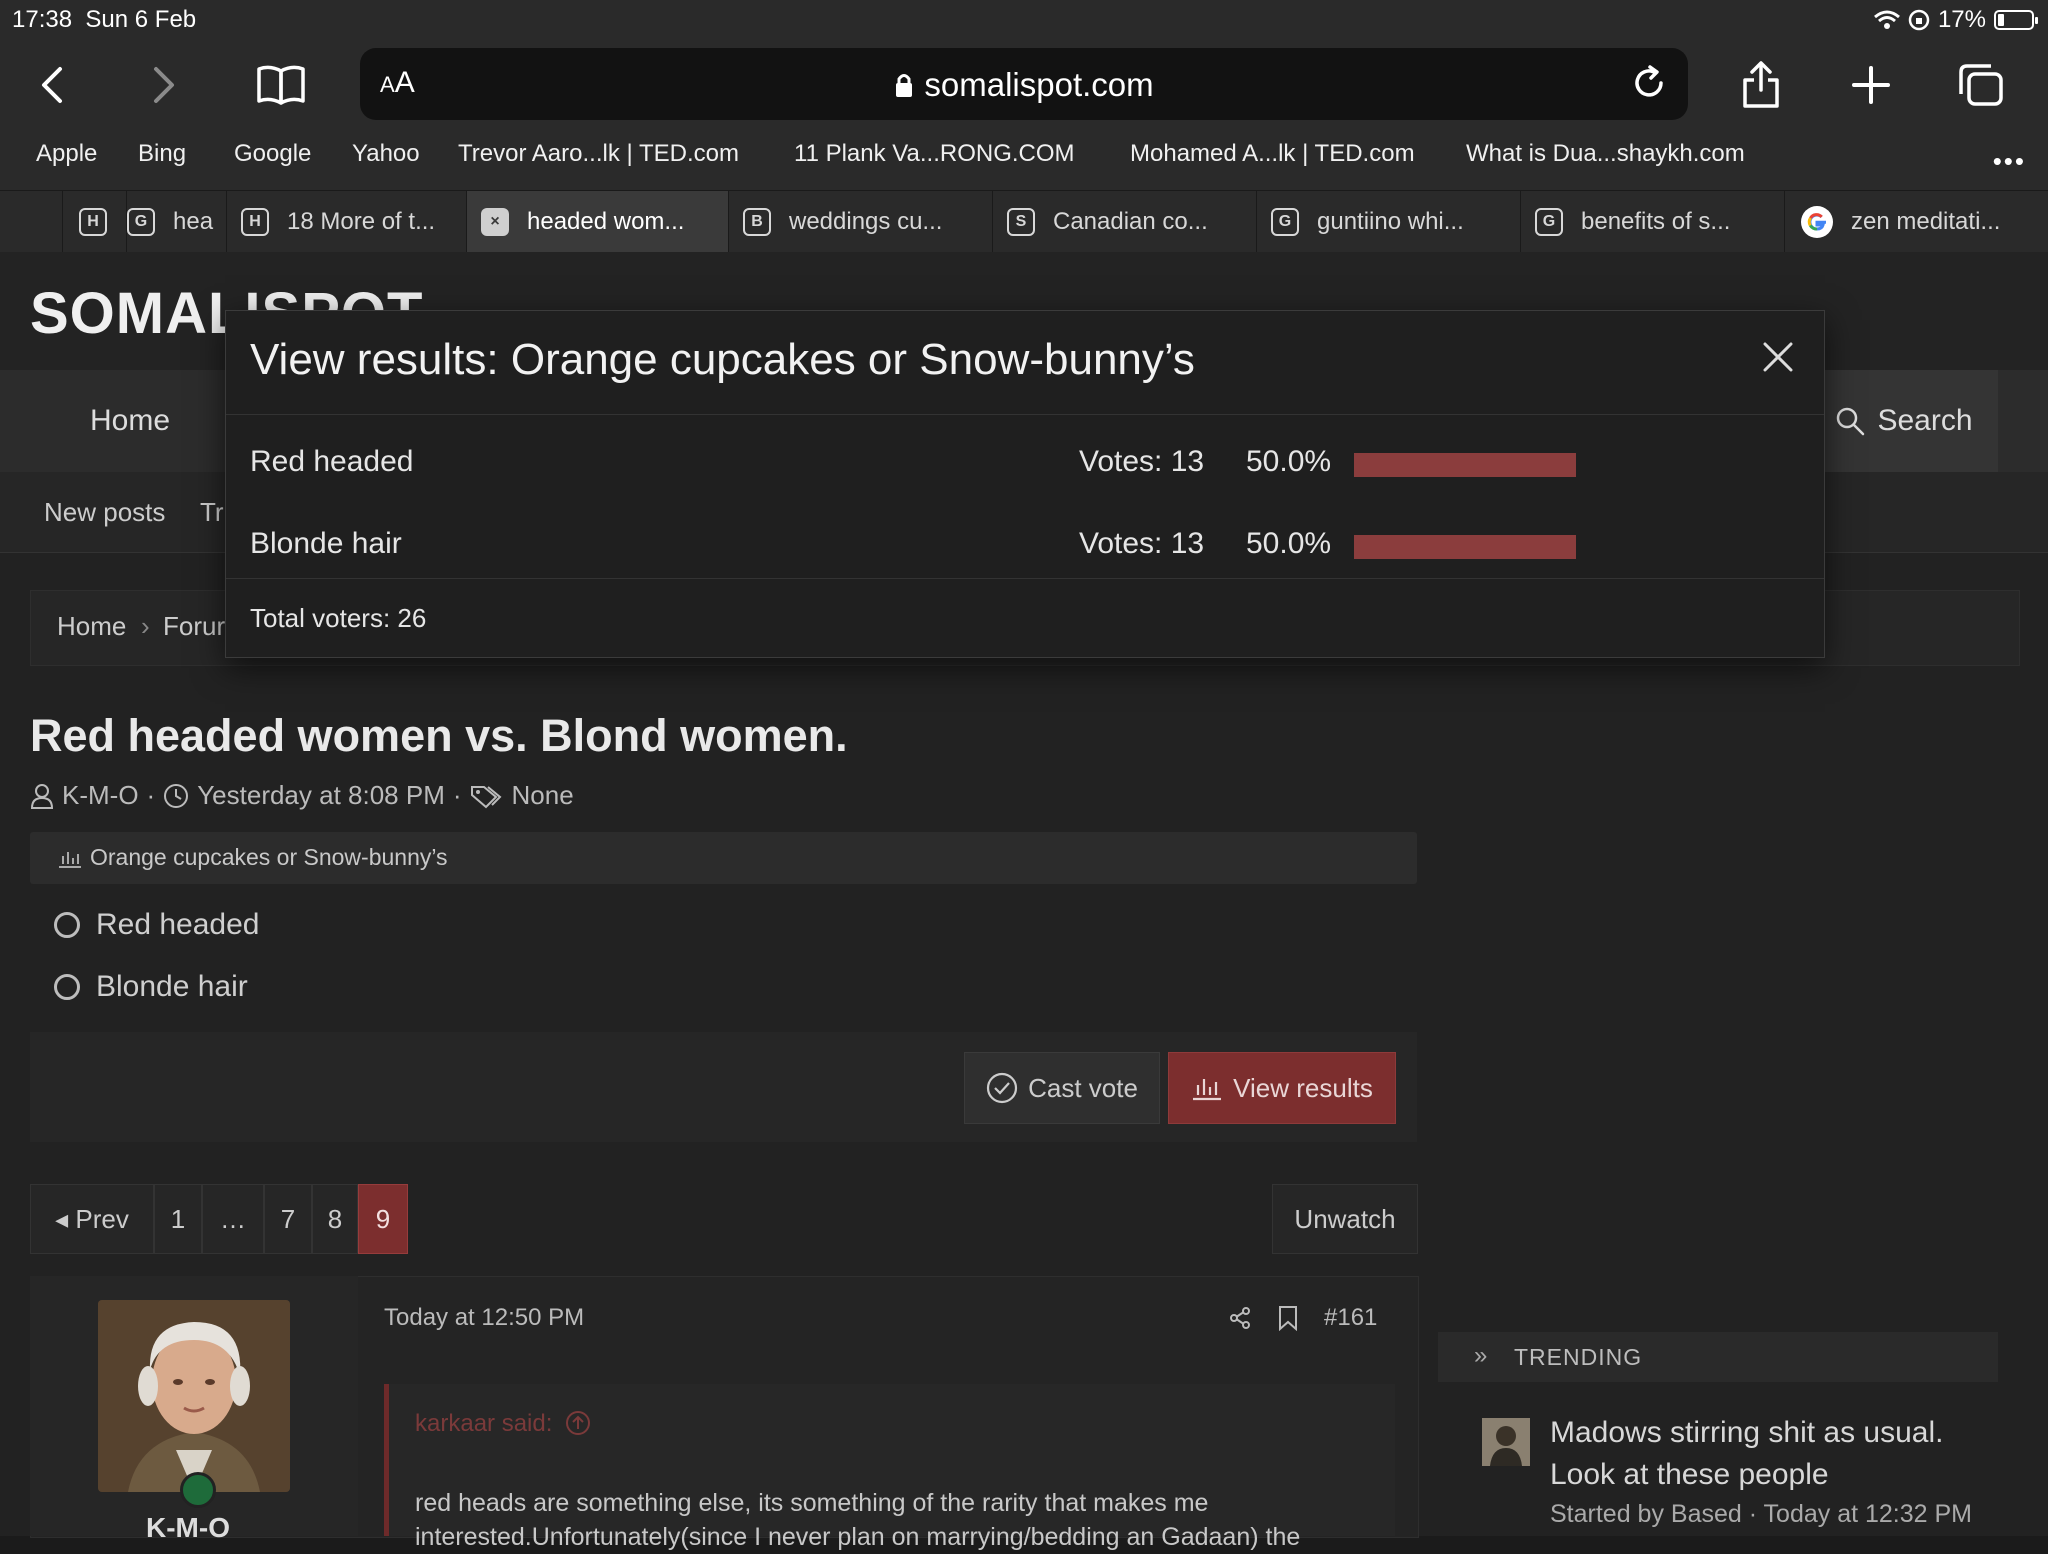 The height and width of the screenshot is (1554, 2048). I want to click on browser-toolbar: AA somalispot.com, so click(1024, 85).